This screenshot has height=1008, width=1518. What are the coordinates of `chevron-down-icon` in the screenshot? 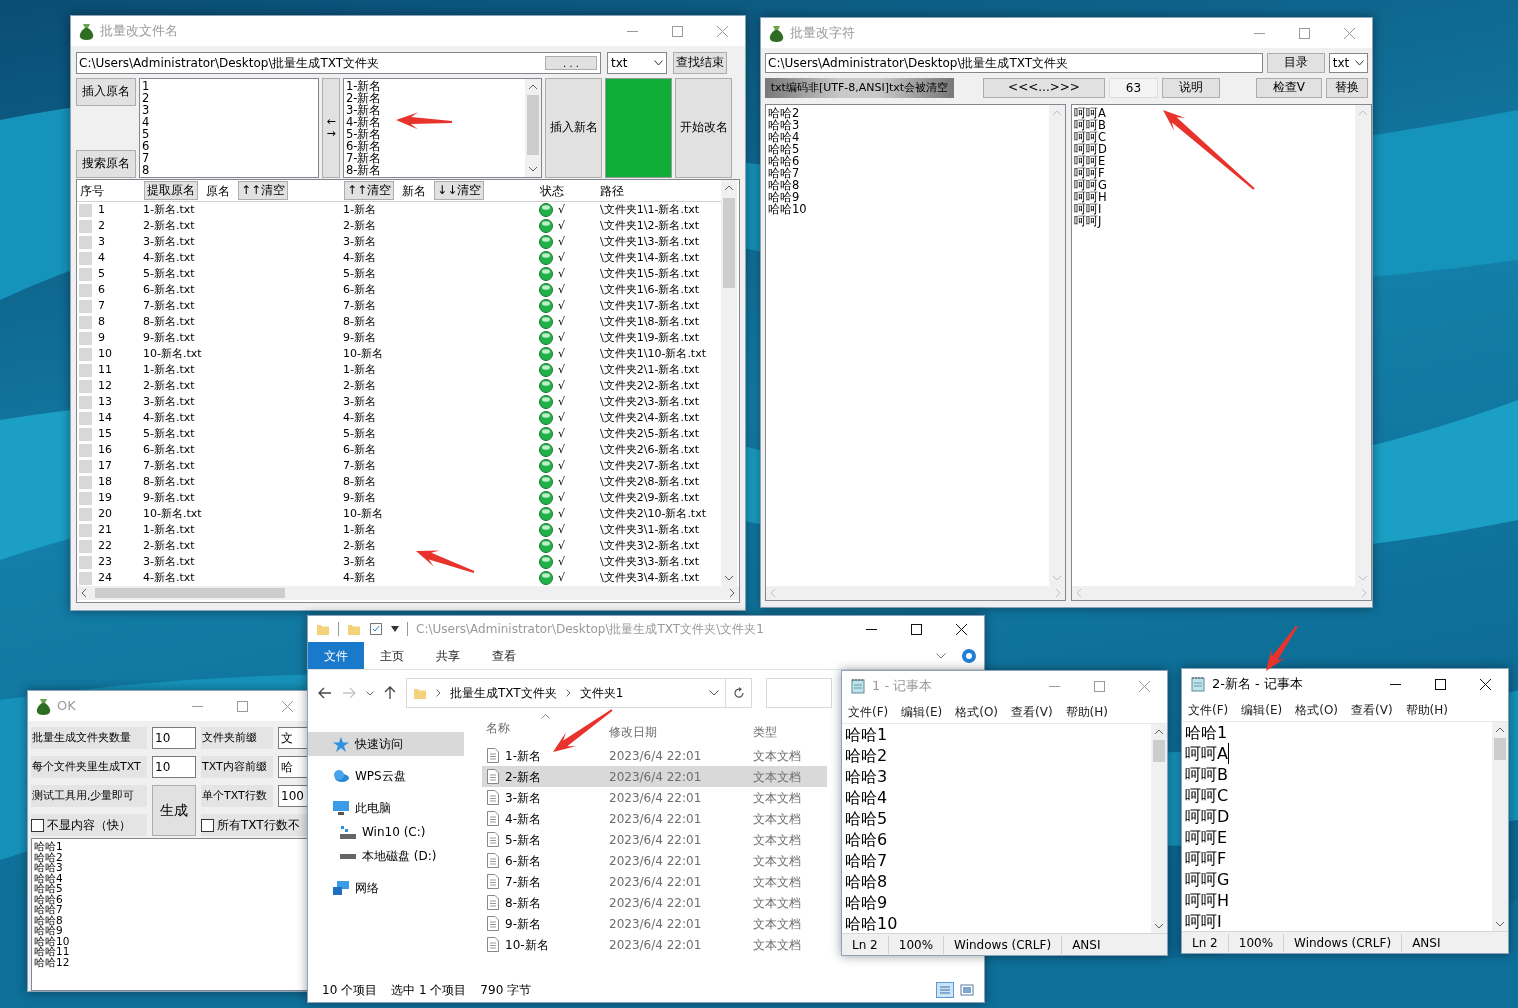 It's located at (941, 655).